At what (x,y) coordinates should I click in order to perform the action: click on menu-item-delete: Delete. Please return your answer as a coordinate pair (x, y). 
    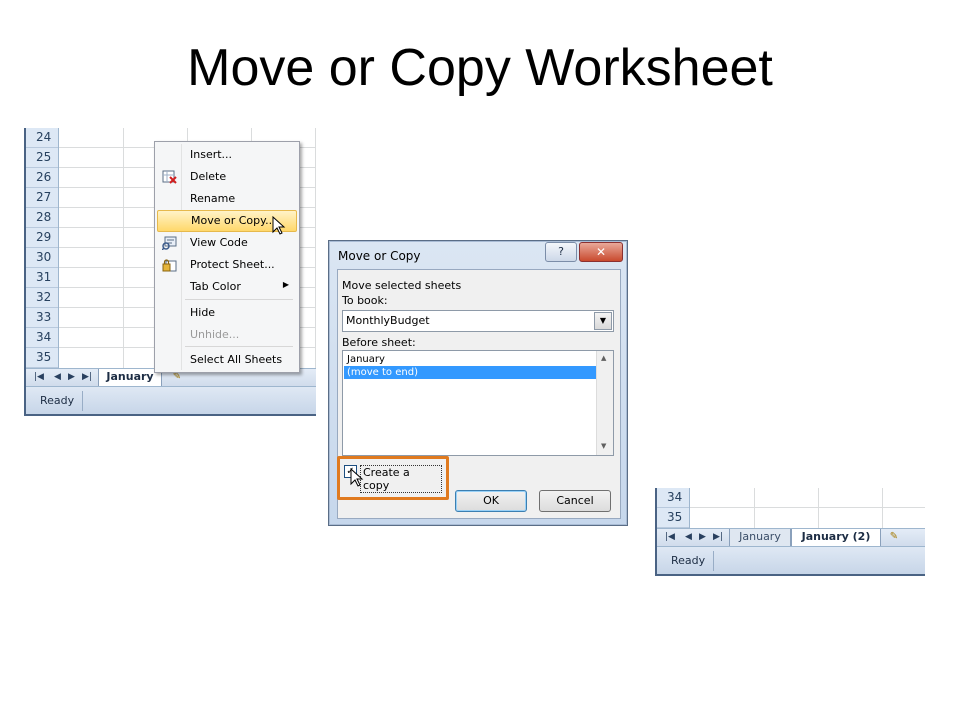
    Looking at the image, I should click on (226, 177).